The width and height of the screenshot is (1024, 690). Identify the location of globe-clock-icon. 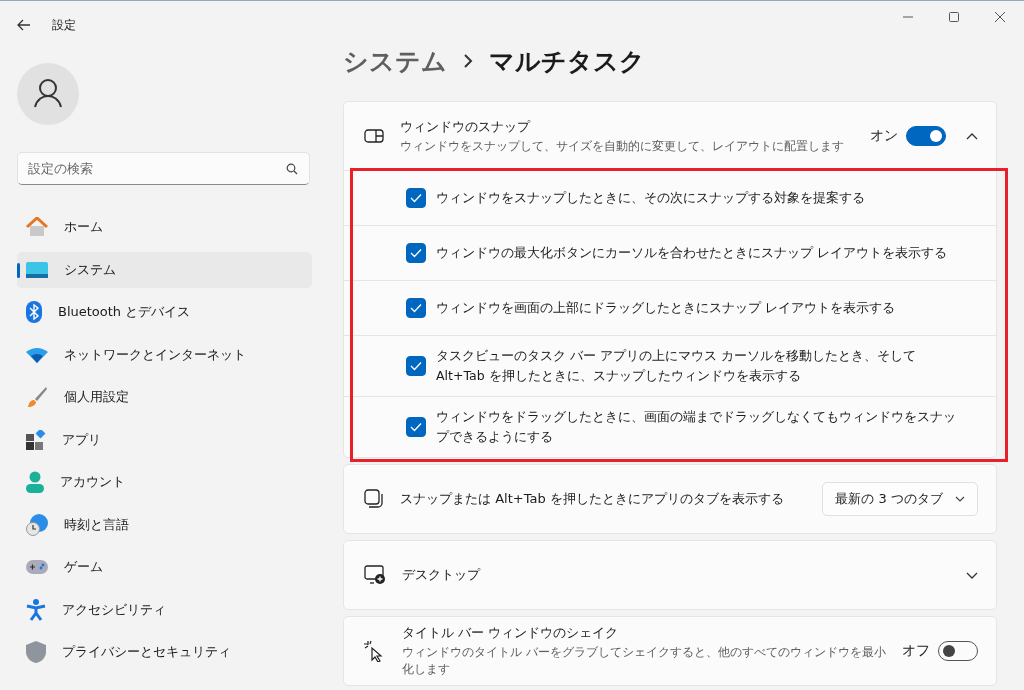
(37, 524).